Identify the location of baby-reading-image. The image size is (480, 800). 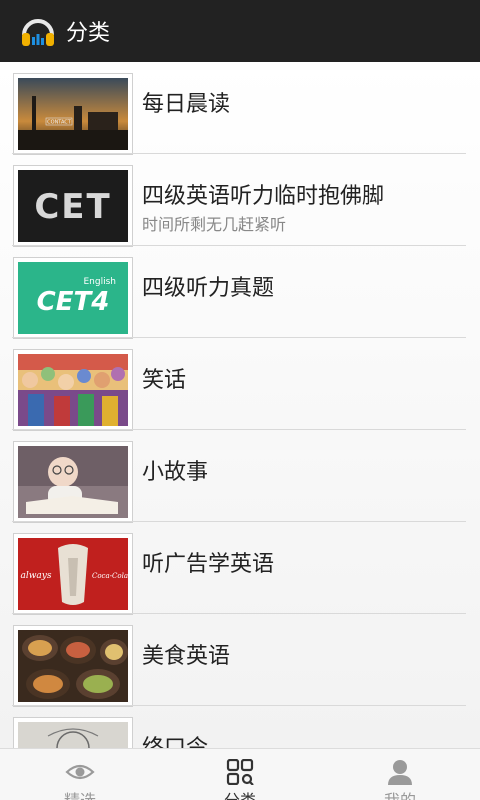
(73, 482).